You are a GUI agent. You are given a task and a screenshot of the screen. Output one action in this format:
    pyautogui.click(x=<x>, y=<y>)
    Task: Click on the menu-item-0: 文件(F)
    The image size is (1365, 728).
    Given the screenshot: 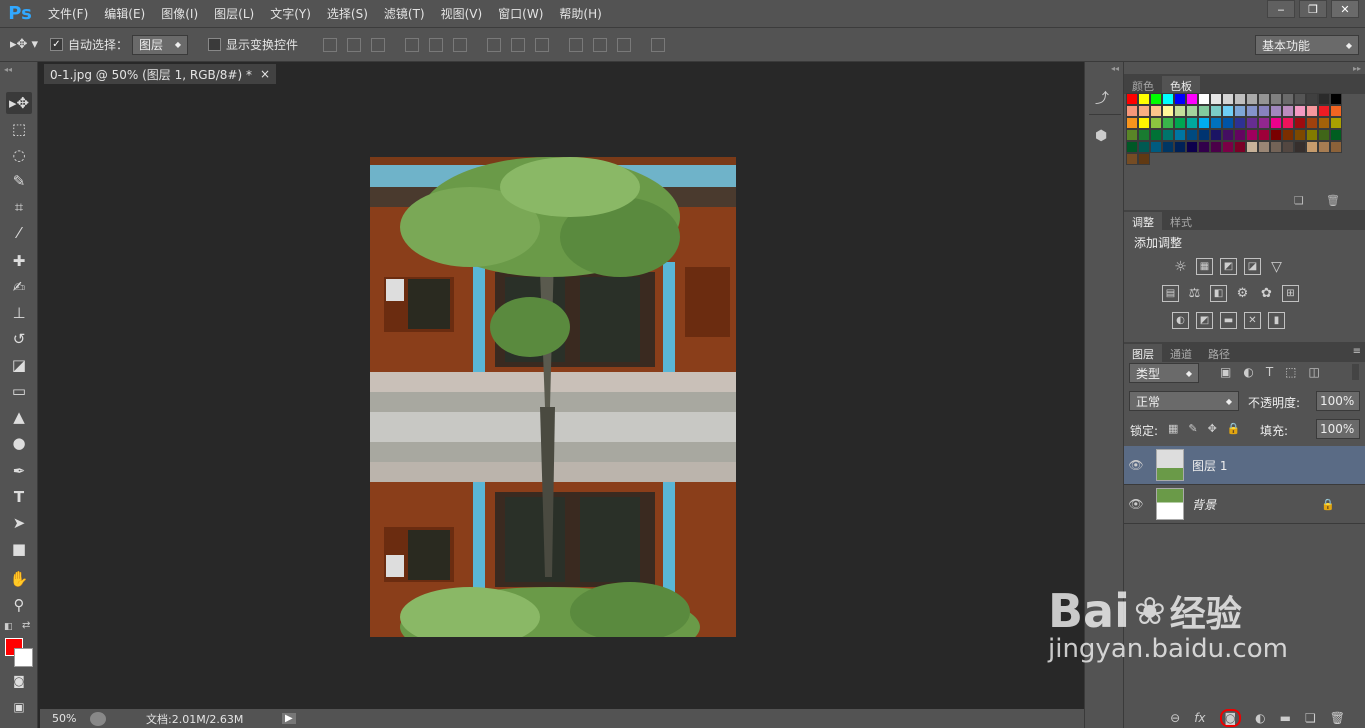 What is the action you would take?
    pyautogui.click(x=68, y=14)
    